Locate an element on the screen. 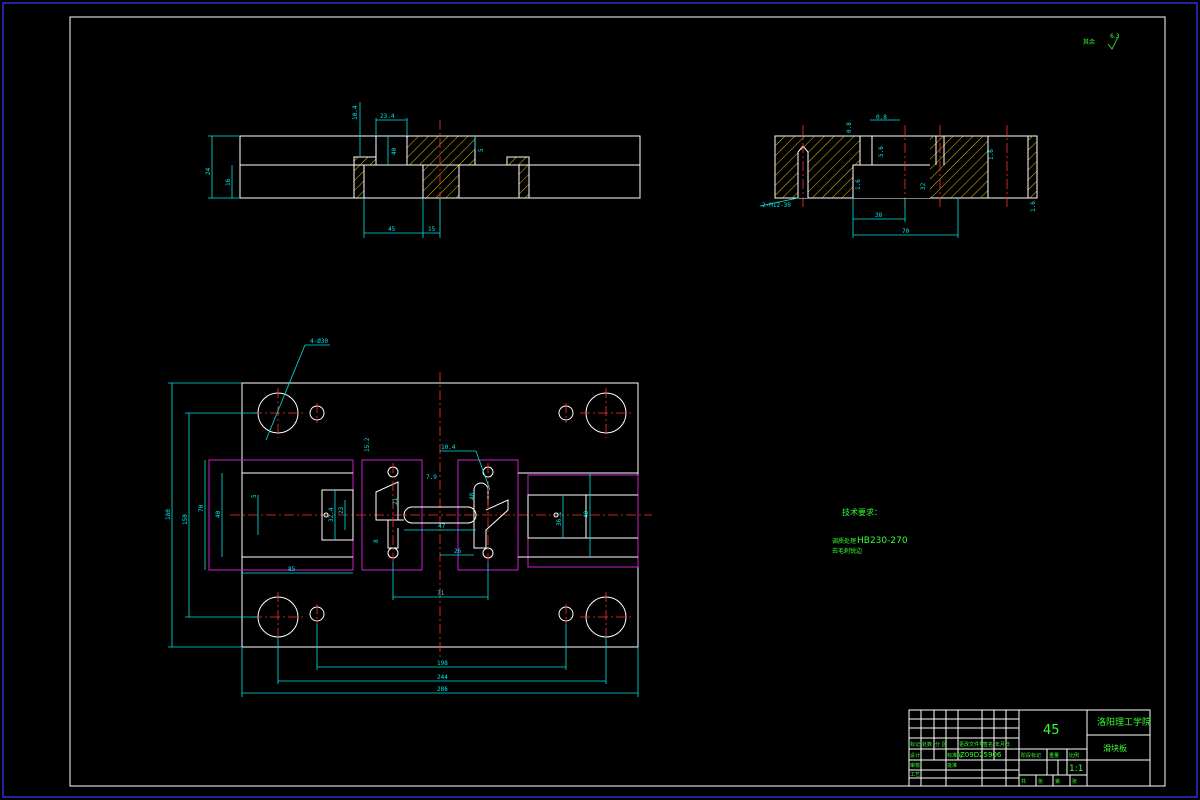 This screenshot has width=1200, height=800. svg-text: 15.2 is located at coordinates (367, 444).